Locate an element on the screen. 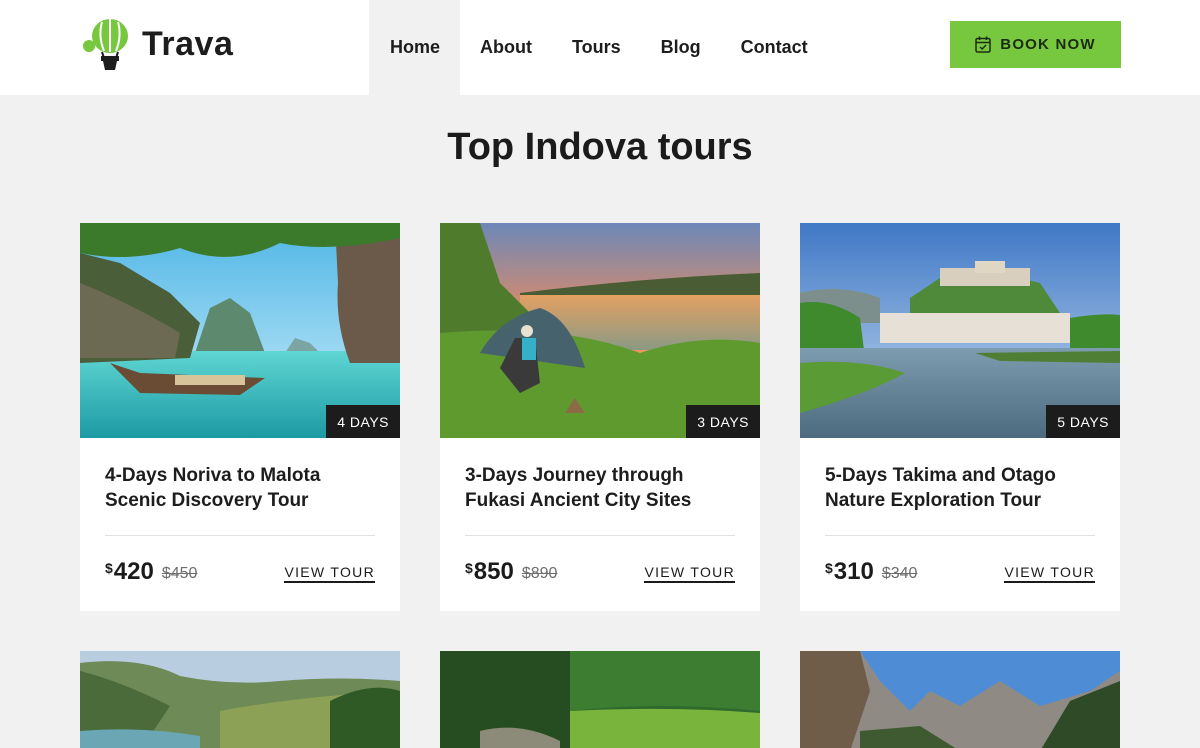 This screenshot has width=1200, height=748. tour-title-line: Nature Exploration Tour is located at coordinates (933, 500).